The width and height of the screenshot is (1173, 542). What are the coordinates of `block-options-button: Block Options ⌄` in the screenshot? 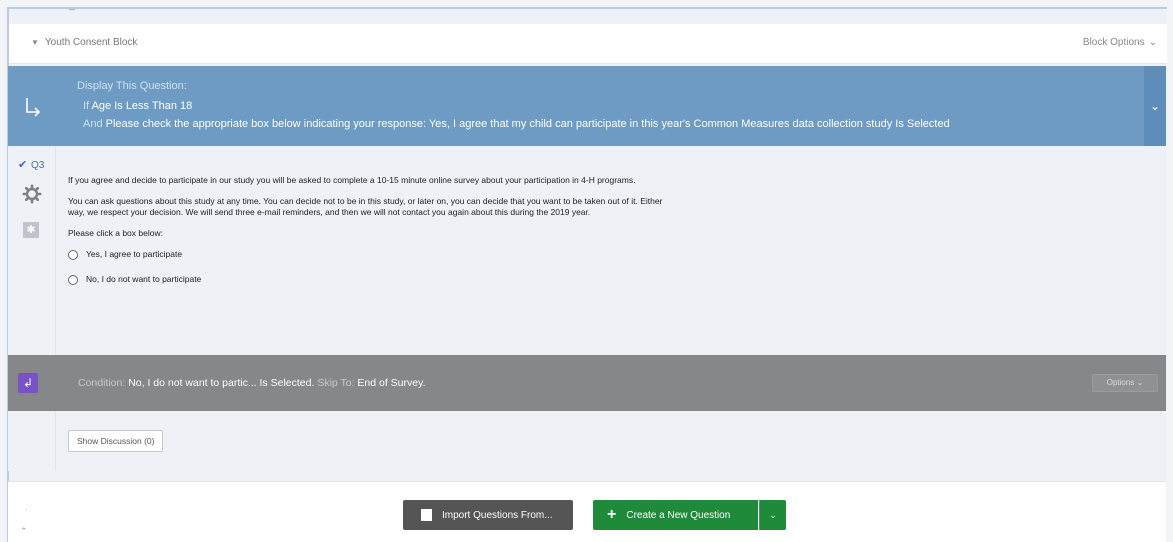 It's located at (1120, 42).